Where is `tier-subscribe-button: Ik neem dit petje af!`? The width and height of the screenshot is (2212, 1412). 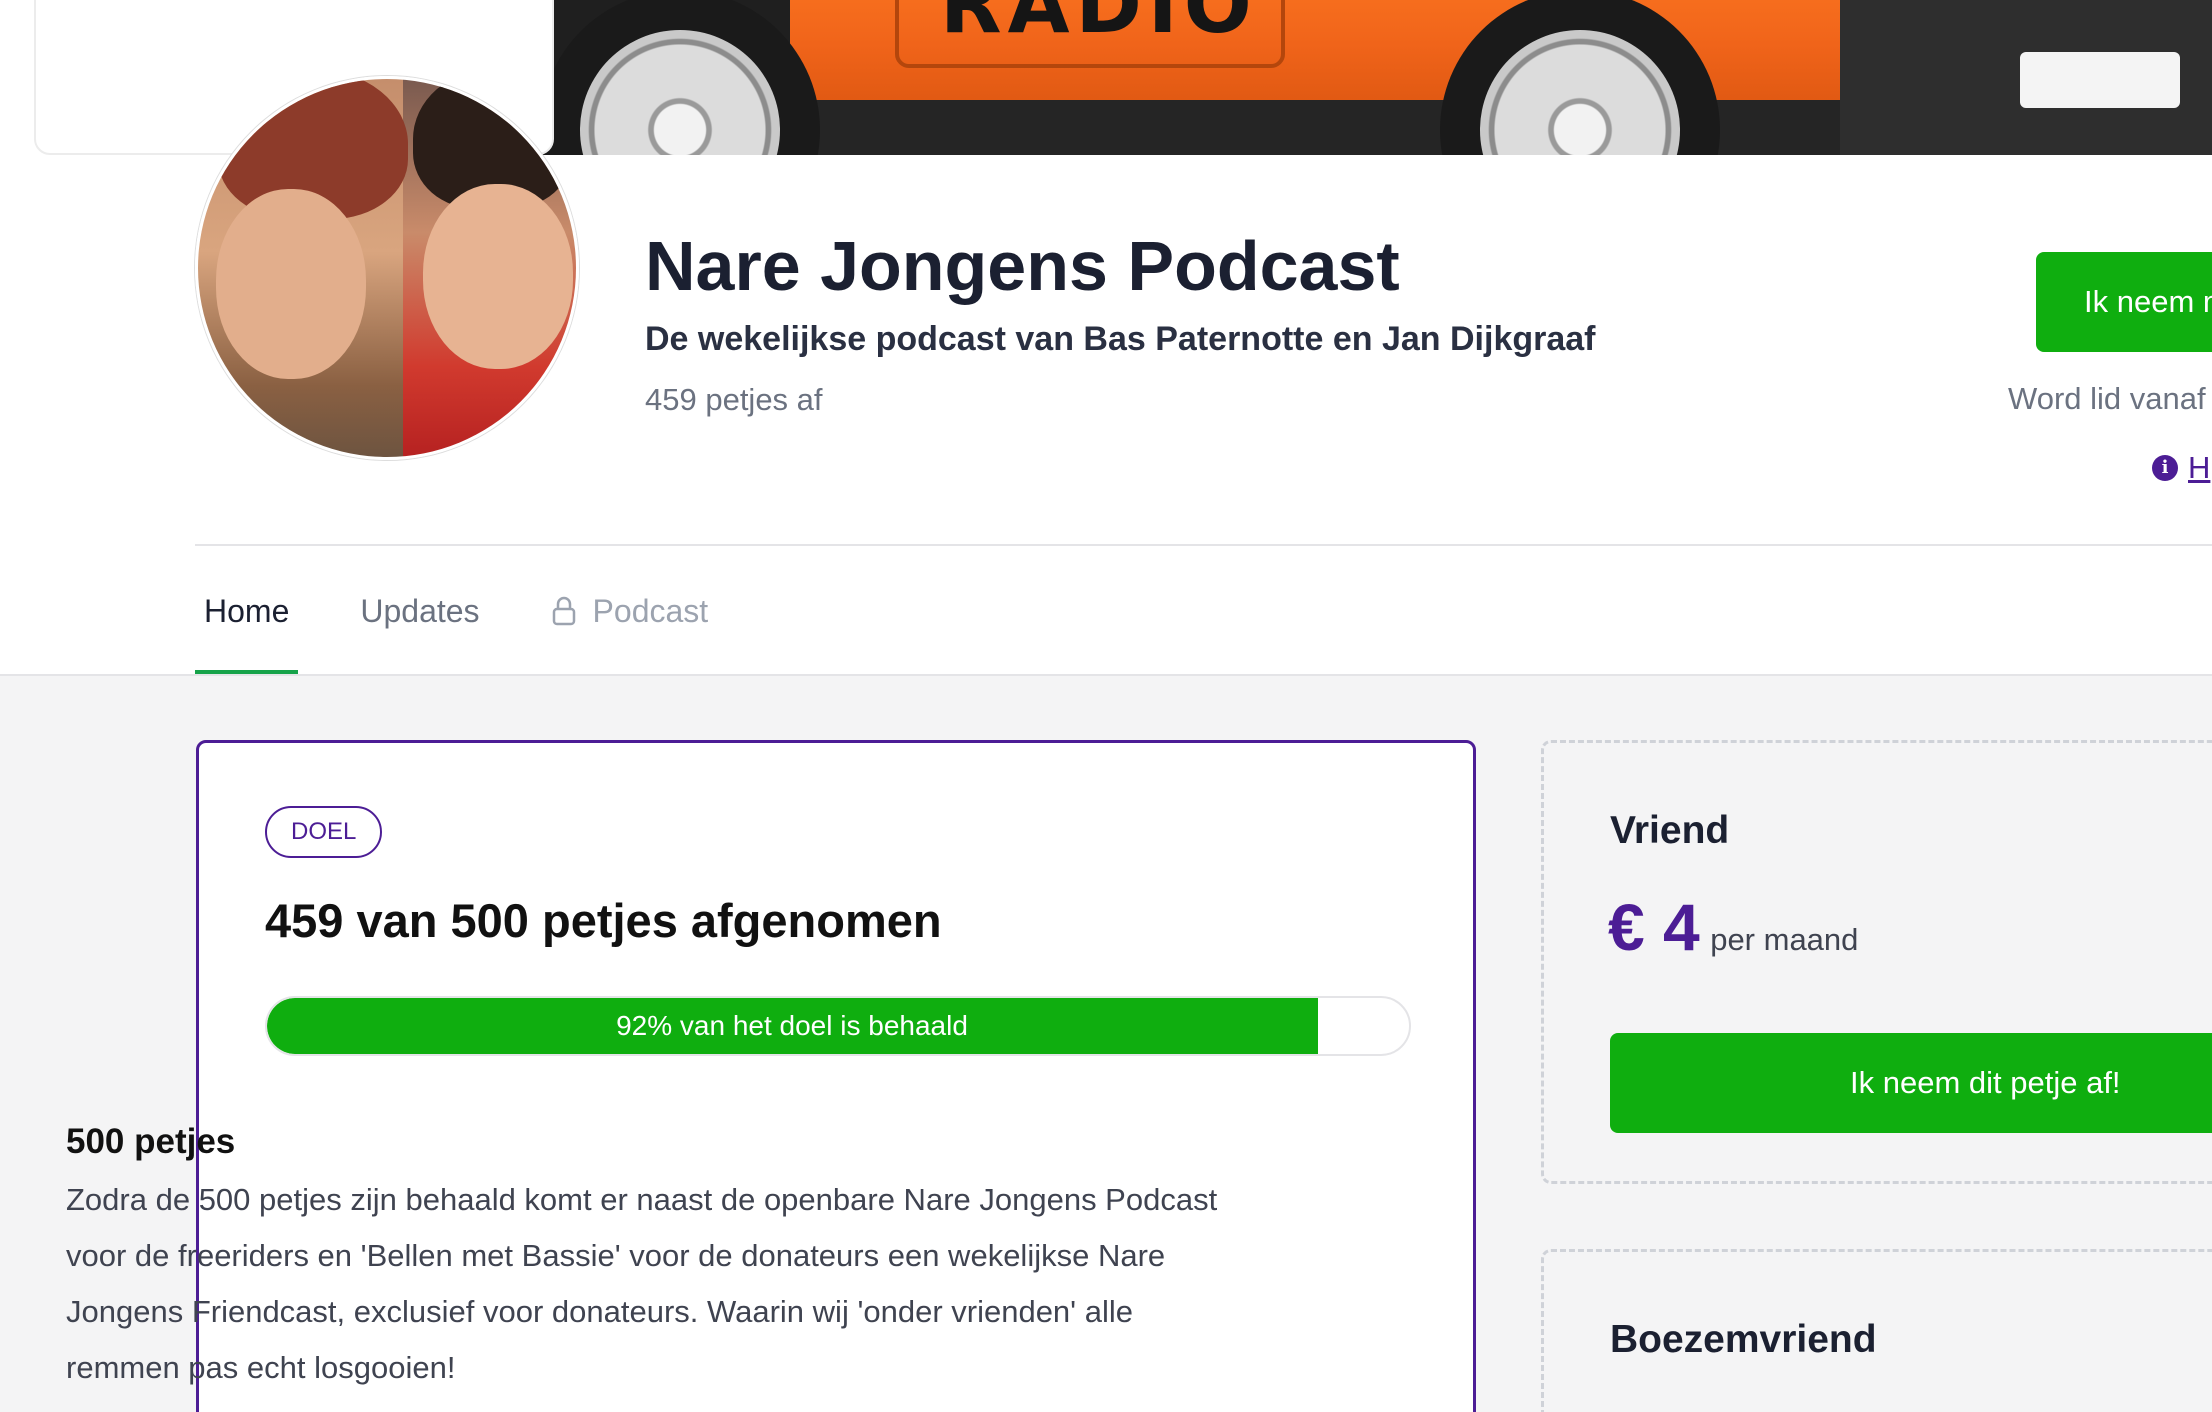 tier-subscribe-button: Ik neem dit petje af! is located at coordinates (1911, 1083).